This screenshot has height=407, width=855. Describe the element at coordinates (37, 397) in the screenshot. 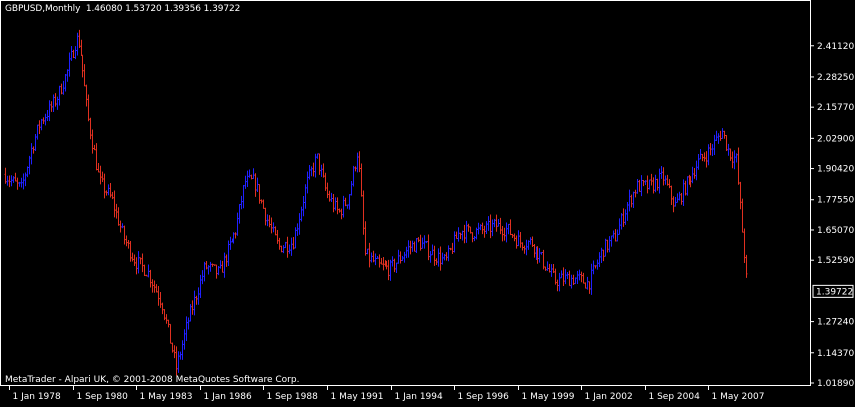

I see `time-tick-label: 1 Jan 1978` at that location.